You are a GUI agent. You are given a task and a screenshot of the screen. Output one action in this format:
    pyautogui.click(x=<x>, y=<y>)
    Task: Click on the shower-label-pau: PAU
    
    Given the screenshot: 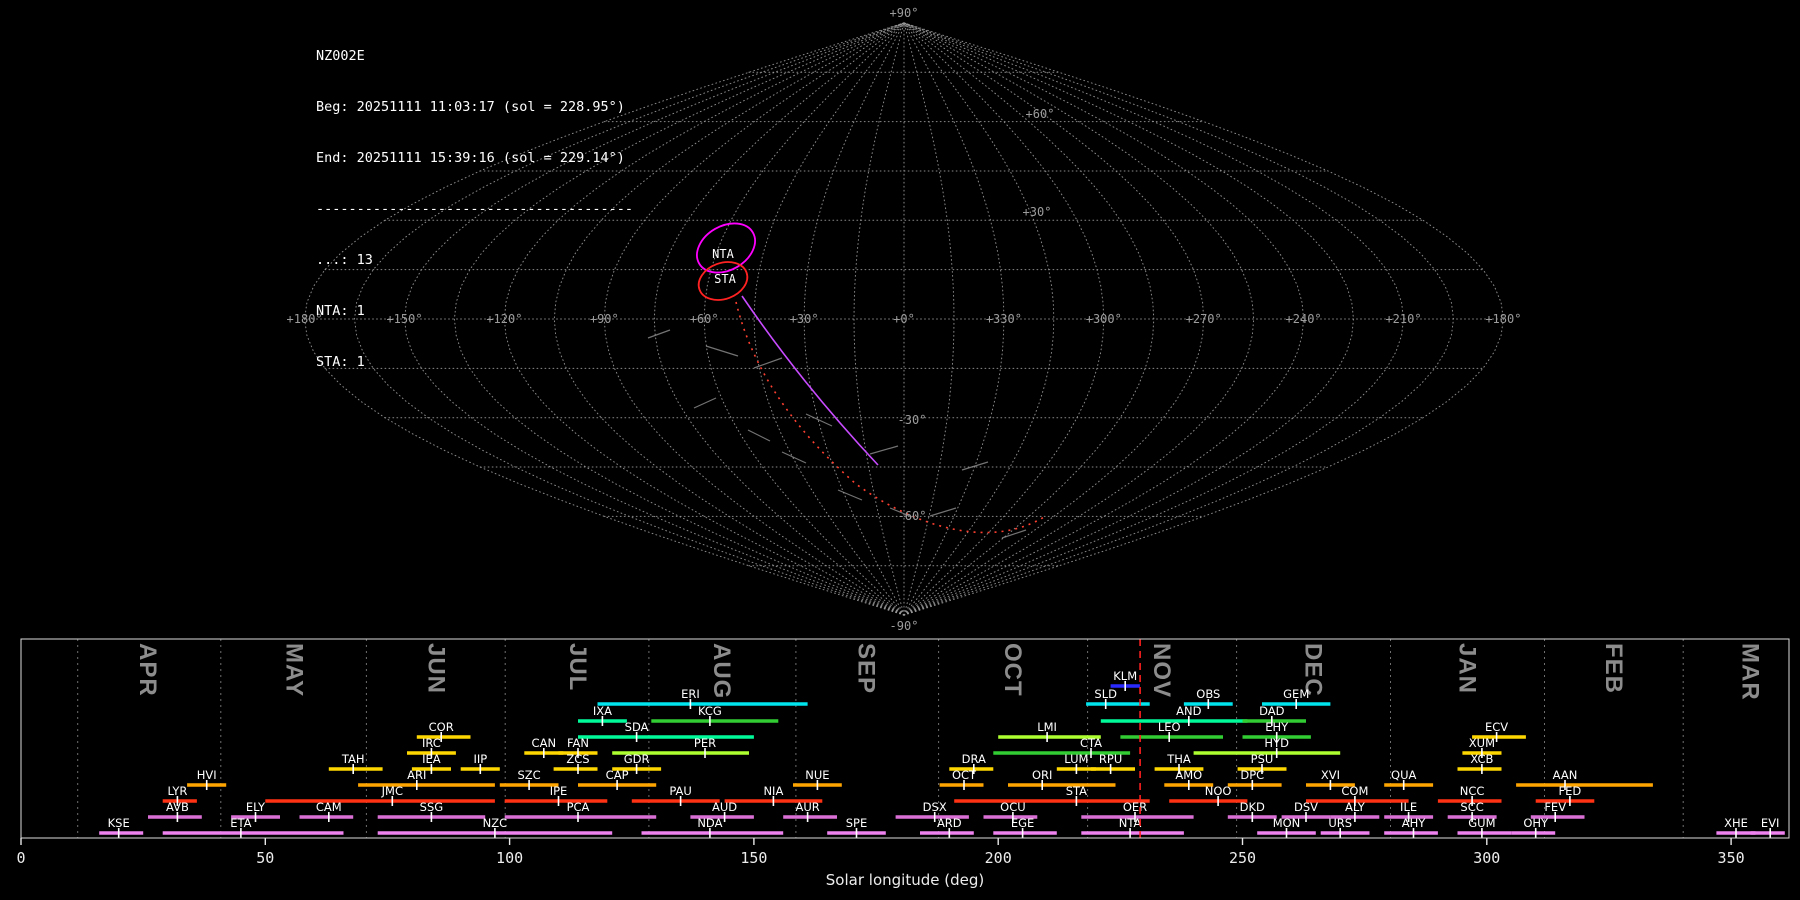 What is the action you would take?
    pyautogui.click(x=680, y=791)
    